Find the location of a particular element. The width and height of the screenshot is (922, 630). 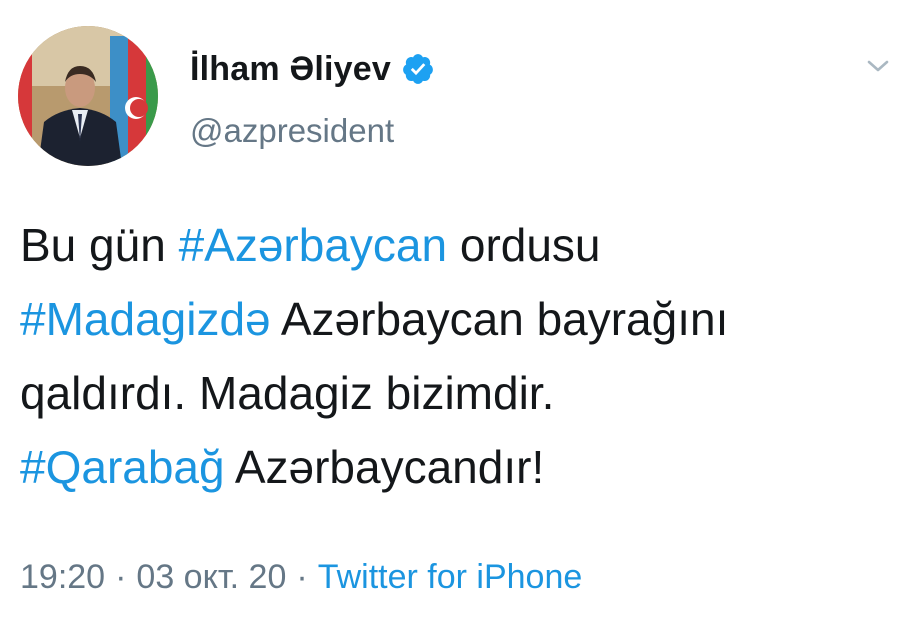

tweet-time: 19:20 is located at coordinates (62, 577).